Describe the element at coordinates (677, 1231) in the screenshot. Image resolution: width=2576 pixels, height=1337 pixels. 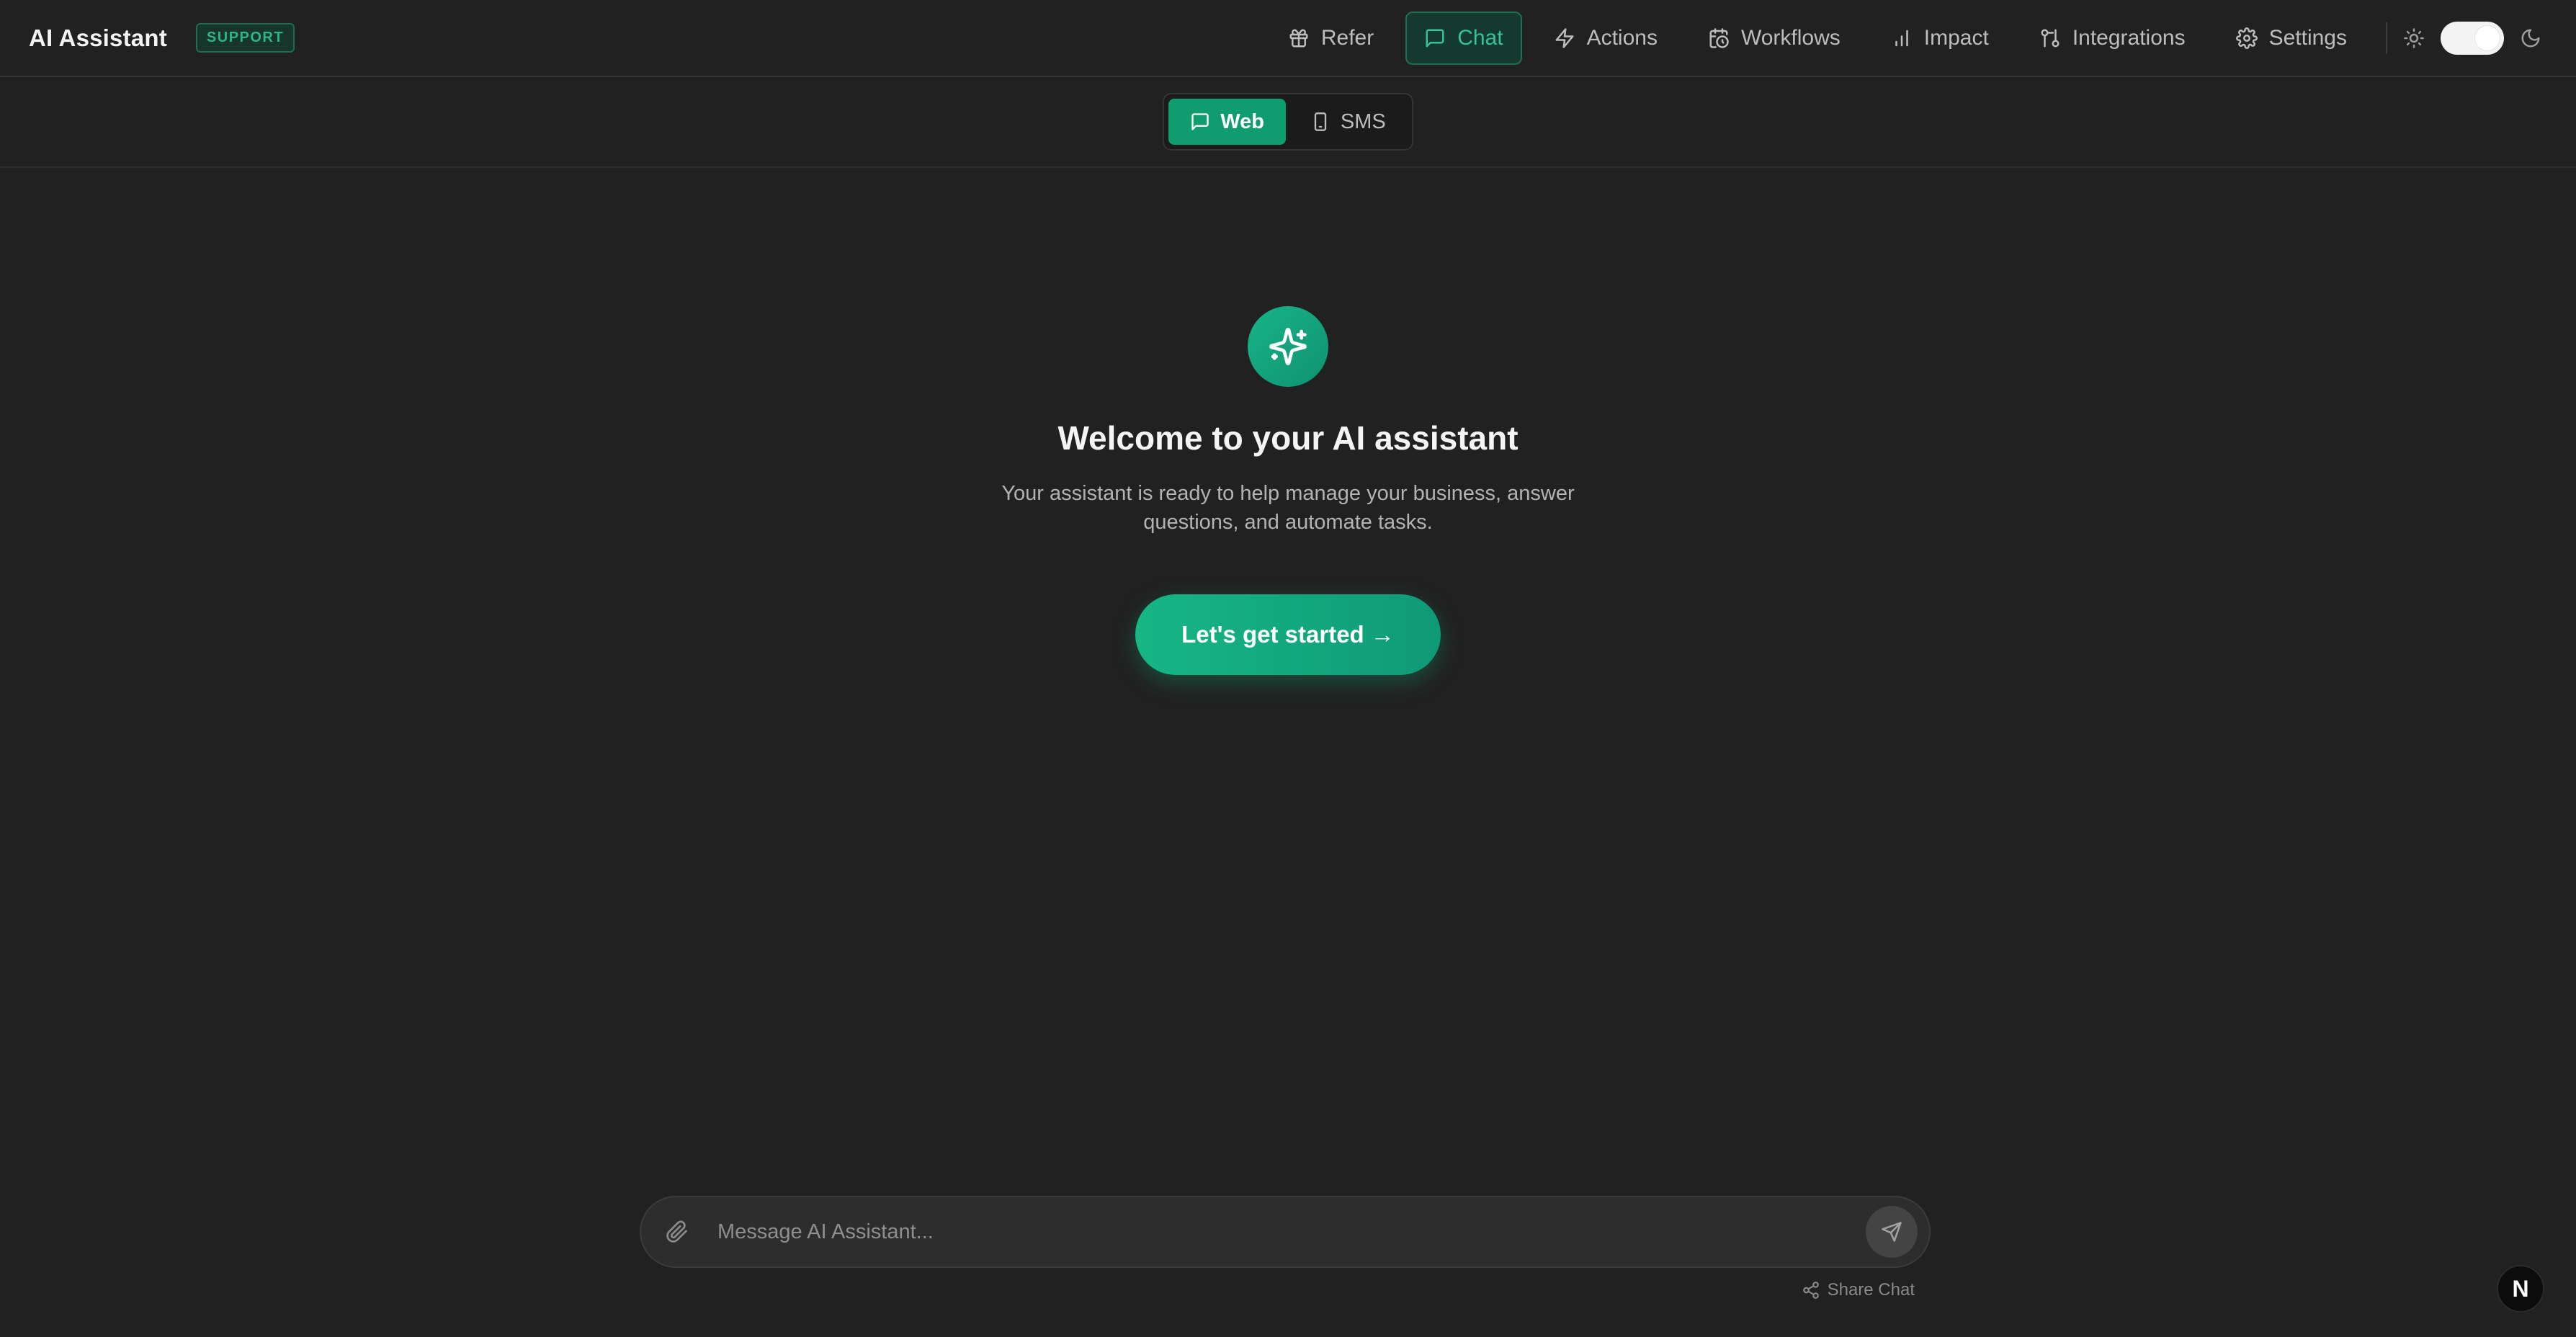
I see `paperclip-icon` at that location.